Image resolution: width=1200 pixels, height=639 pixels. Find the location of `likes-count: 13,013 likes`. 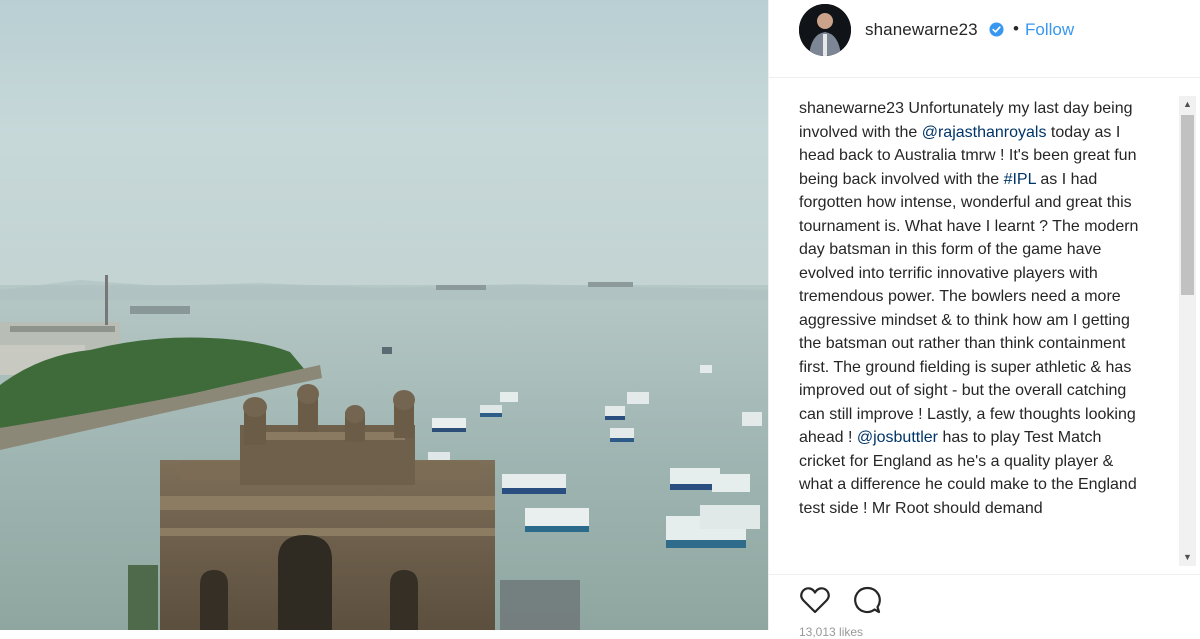

likes-count: 13,013 likes is located at coordinates (831, 632).